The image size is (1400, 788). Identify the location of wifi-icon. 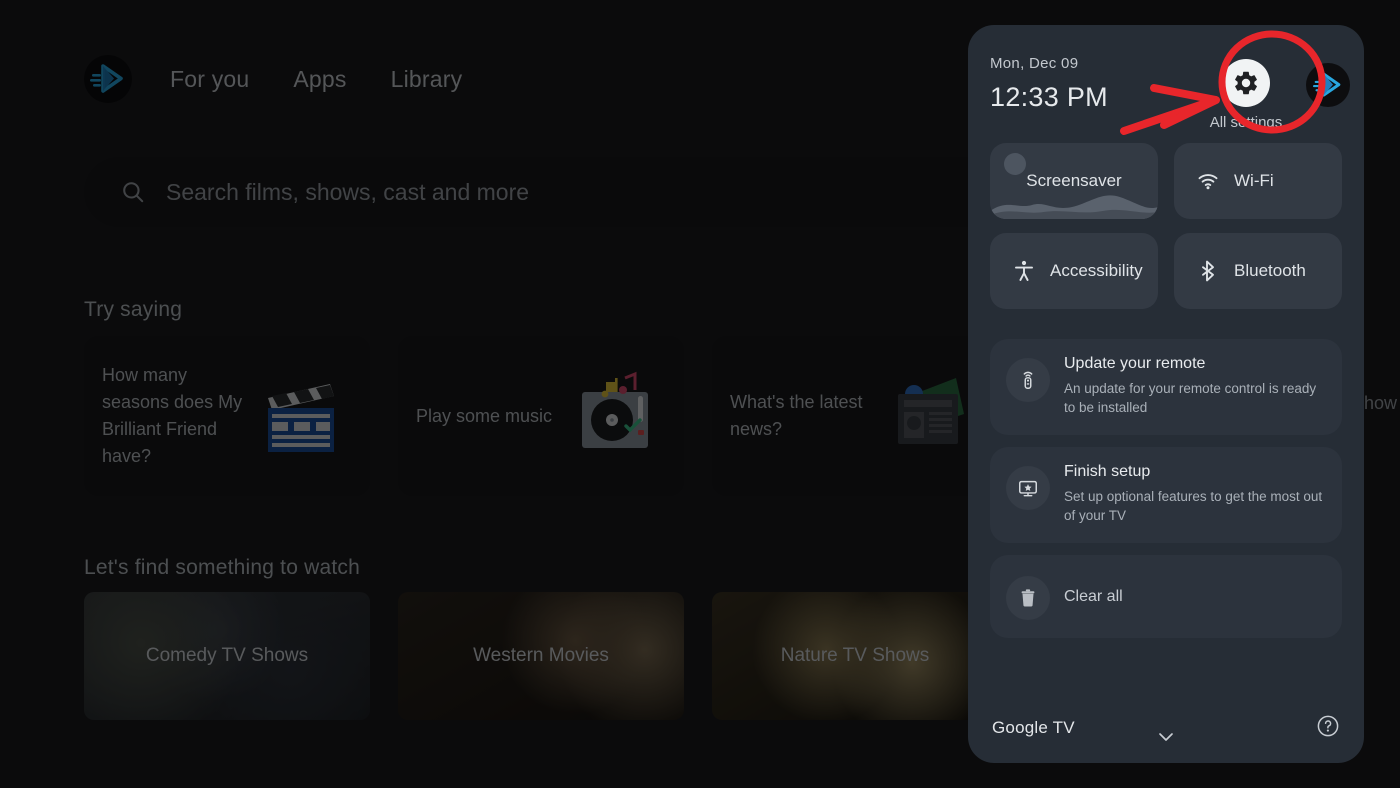
(1208, 182).